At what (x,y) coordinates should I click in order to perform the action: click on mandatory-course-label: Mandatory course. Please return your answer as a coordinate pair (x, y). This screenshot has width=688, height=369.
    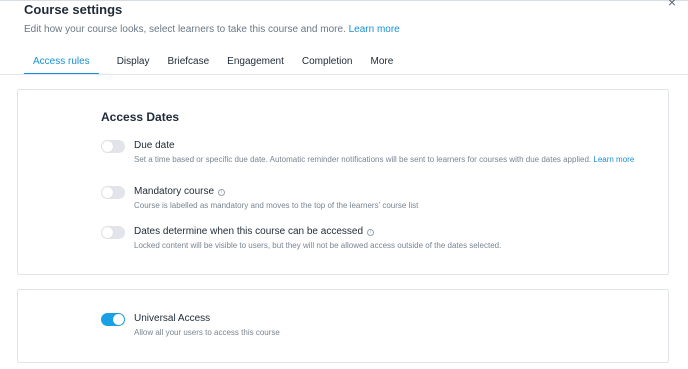
    Looking at the image, I should click on (174, 191).